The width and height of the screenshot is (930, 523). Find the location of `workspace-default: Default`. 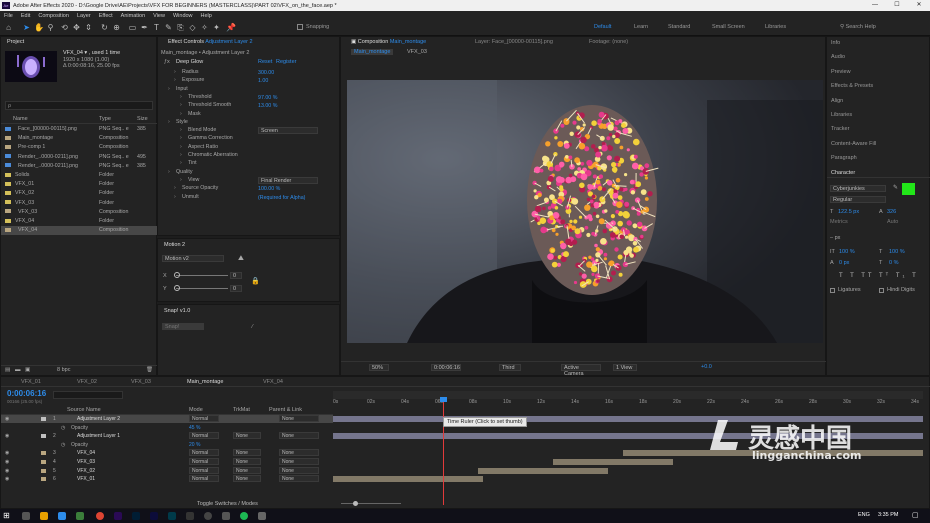

workspace-default: Default is located at coordinates (602, 27).